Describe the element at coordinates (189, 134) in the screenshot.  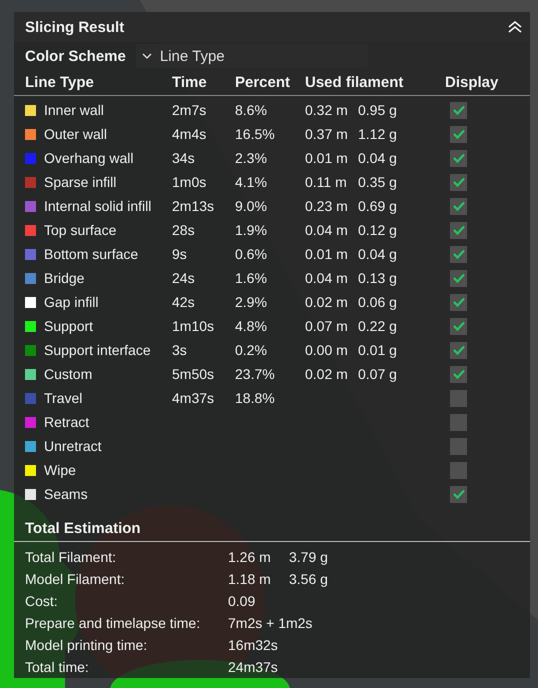
I see `time-value: 4m4s` at that location.